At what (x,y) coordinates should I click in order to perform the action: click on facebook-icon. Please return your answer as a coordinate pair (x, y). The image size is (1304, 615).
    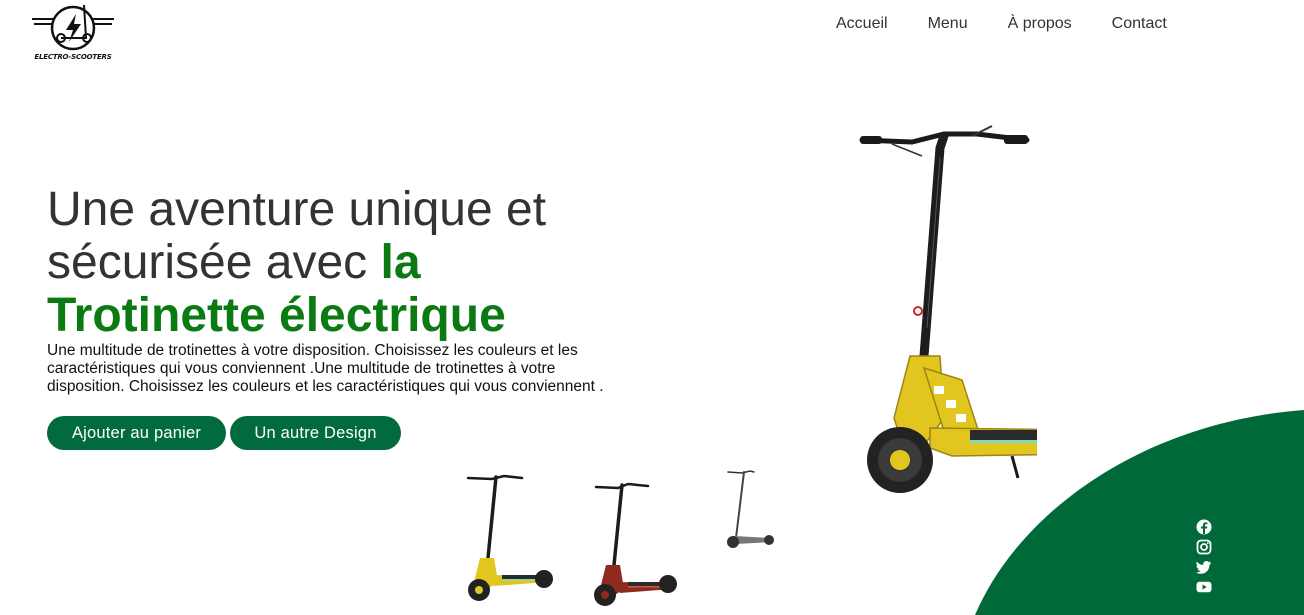
    Looking at the image, I should click on (1204, 527).